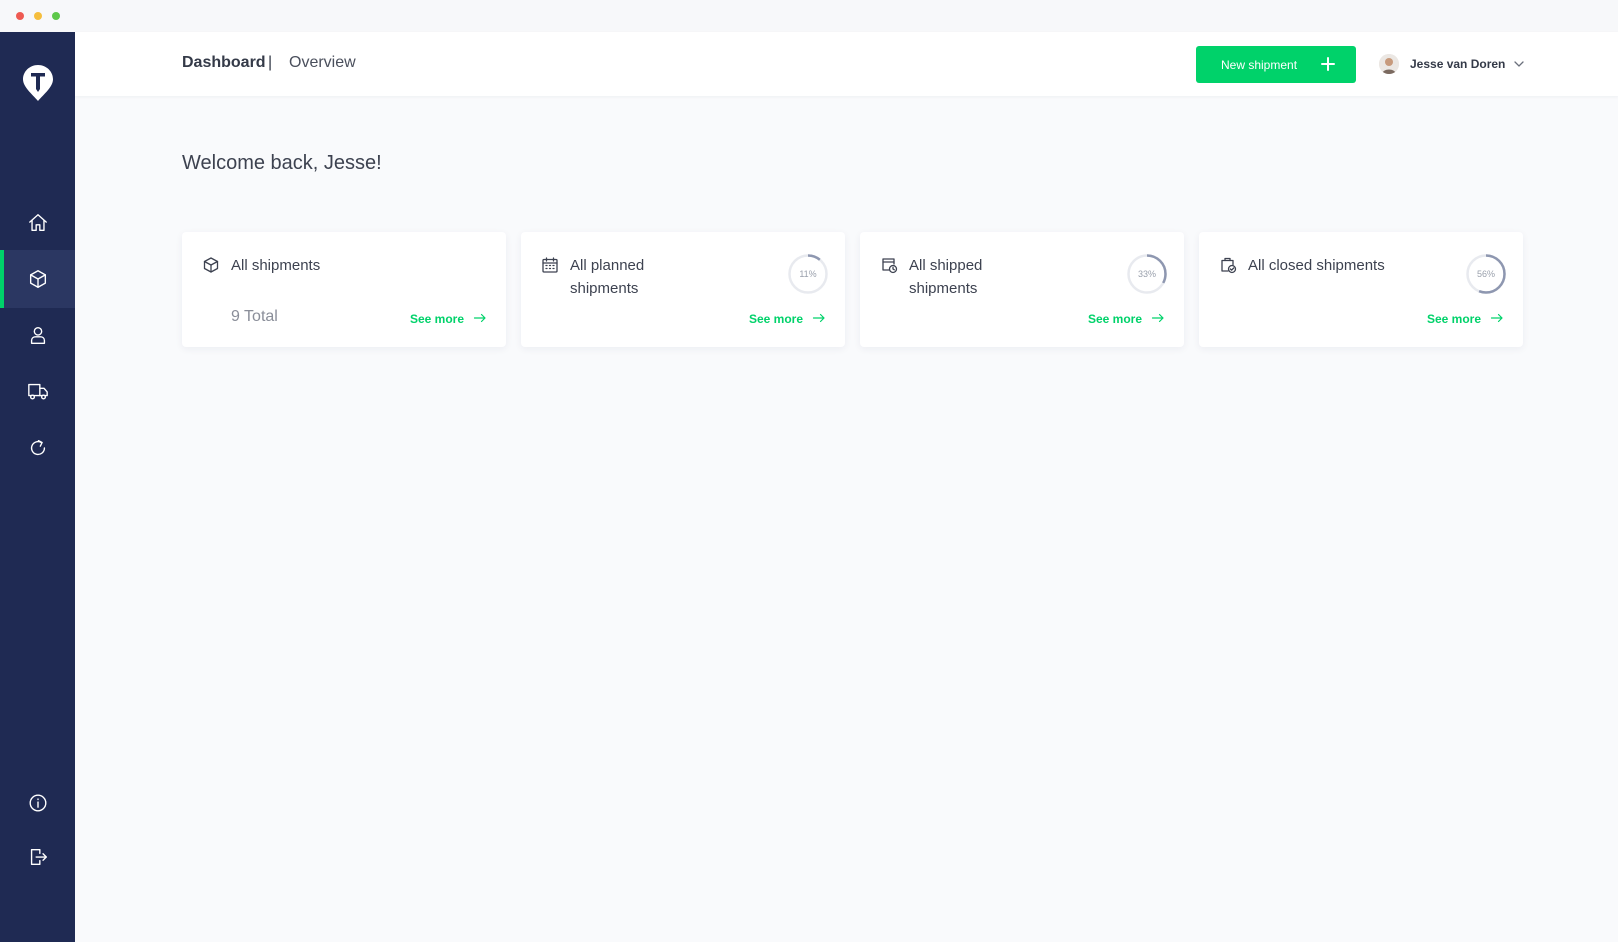 This screenshot has width=1618, height=942. What do you see at coordinates (808, 274) in the screenshot?
I see `progress-percent: 11%` at bounding box center [808, 274].